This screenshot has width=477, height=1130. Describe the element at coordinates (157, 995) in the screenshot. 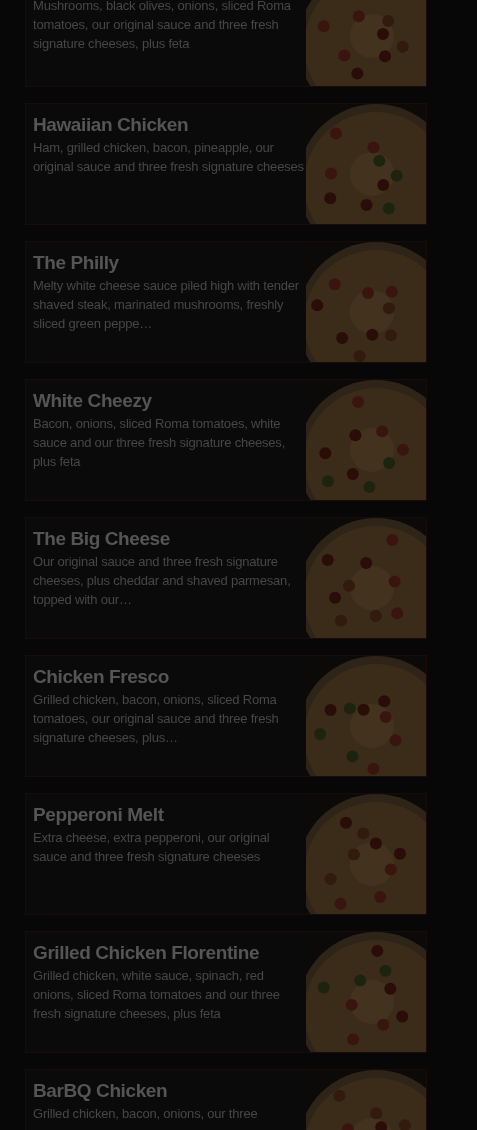

I see `pizza-description: Grilled chicken, white sauce, spinach, red onions, sliced Roma tomatoes and our three fresh signature cheeses, plus feta` at that location.